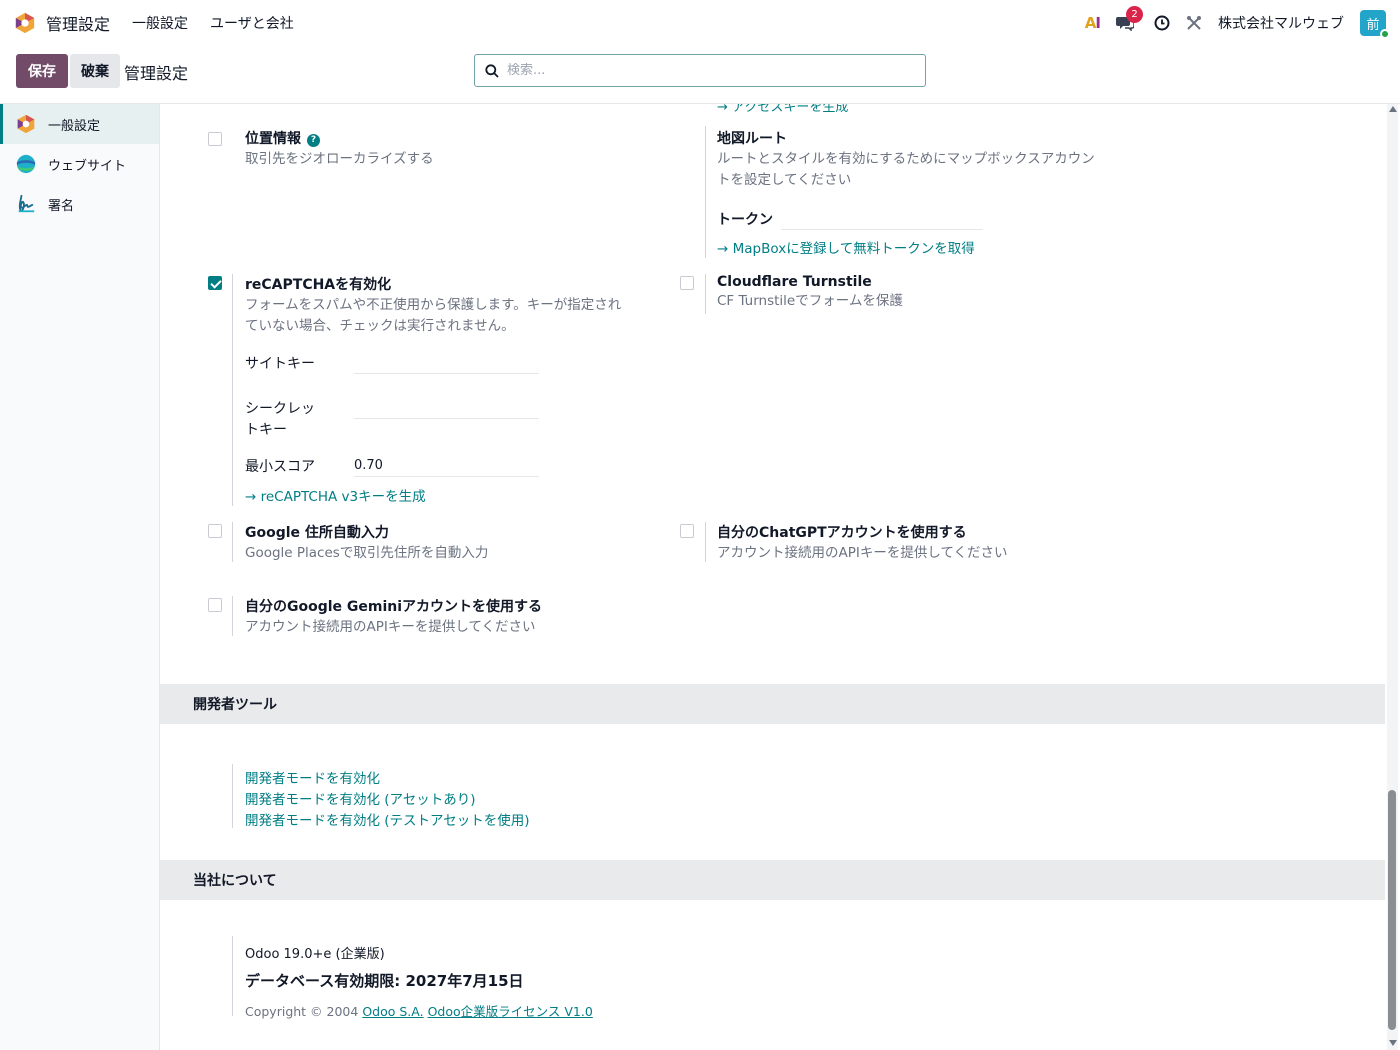 This screenshot has height=1050, width=1400. Describe the element at coordinates (794, 282) in the screenshot. I see `cloudflare-title: Cloudflare Turnstile` at that location.